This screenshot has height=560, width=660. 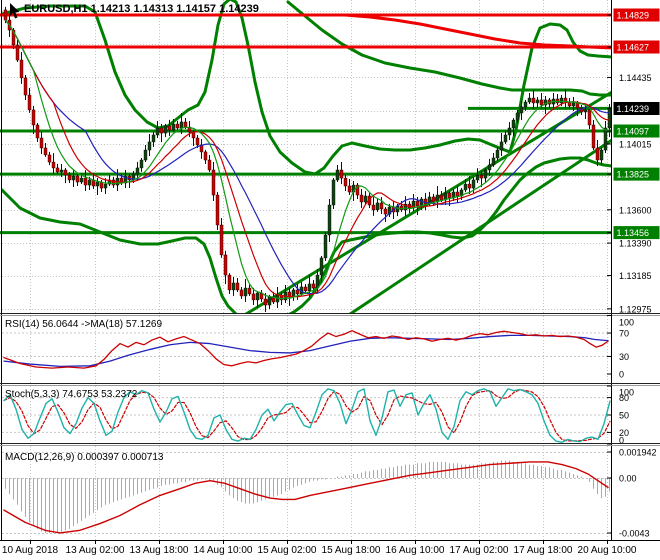 I want to click on time-axis-label: 17 Aug 18:00, so click(x=543, y=550).